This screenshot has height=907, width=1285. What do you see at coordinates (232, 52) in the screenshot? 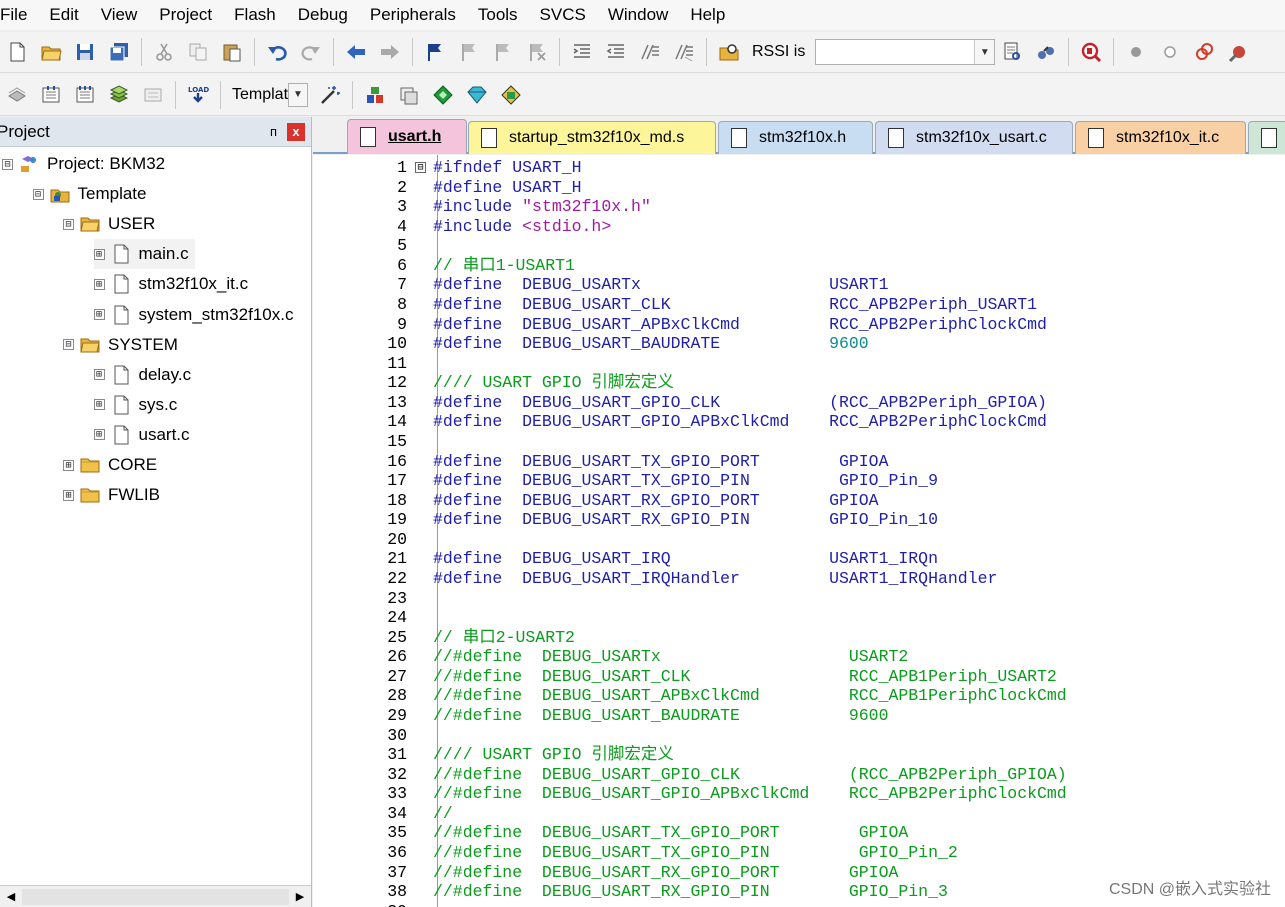
I see `paste-button` at bounding box center [232, 52].